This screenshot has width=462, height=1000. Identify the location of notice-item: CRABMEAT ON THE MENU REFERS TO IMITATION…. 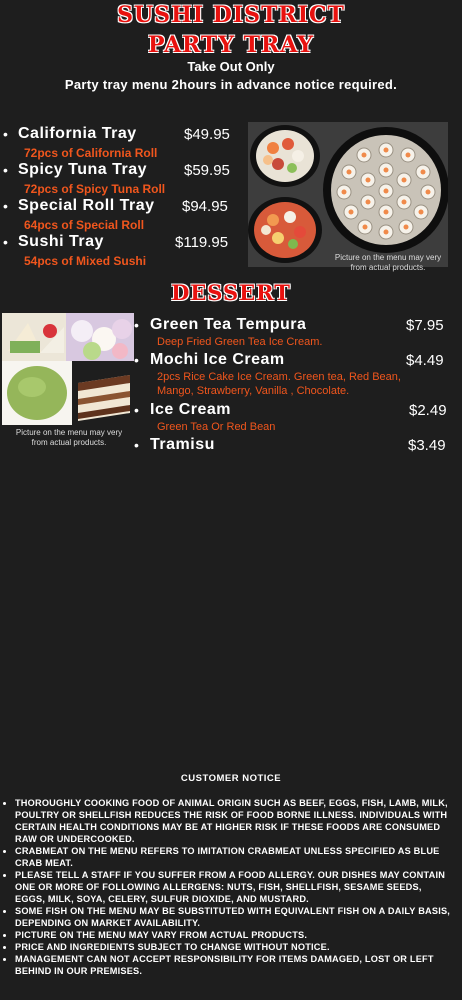
(233, 857).